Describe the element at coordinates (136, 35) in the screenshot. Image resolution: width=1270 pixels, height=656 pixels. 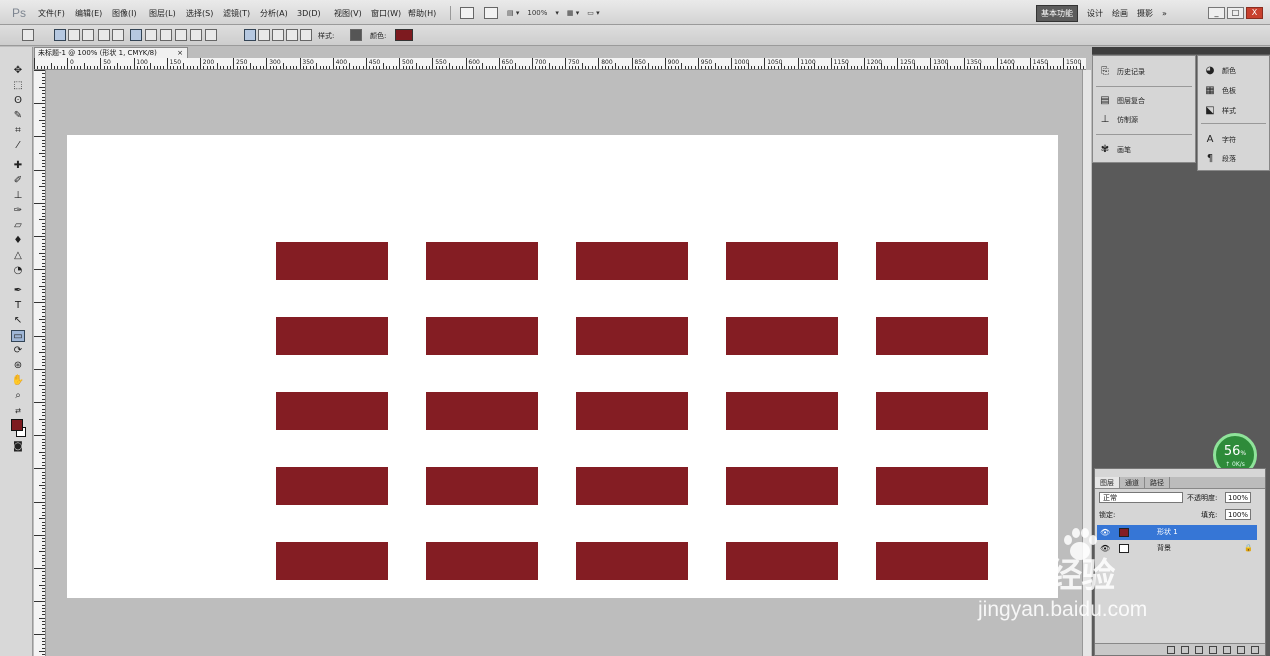
I see `rectangle-shape-button` at that location.